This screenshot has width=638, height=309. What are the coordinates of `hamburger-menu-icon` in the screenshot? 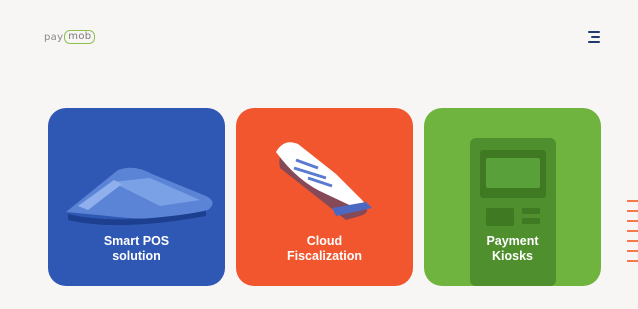 It's located at (594, 37).